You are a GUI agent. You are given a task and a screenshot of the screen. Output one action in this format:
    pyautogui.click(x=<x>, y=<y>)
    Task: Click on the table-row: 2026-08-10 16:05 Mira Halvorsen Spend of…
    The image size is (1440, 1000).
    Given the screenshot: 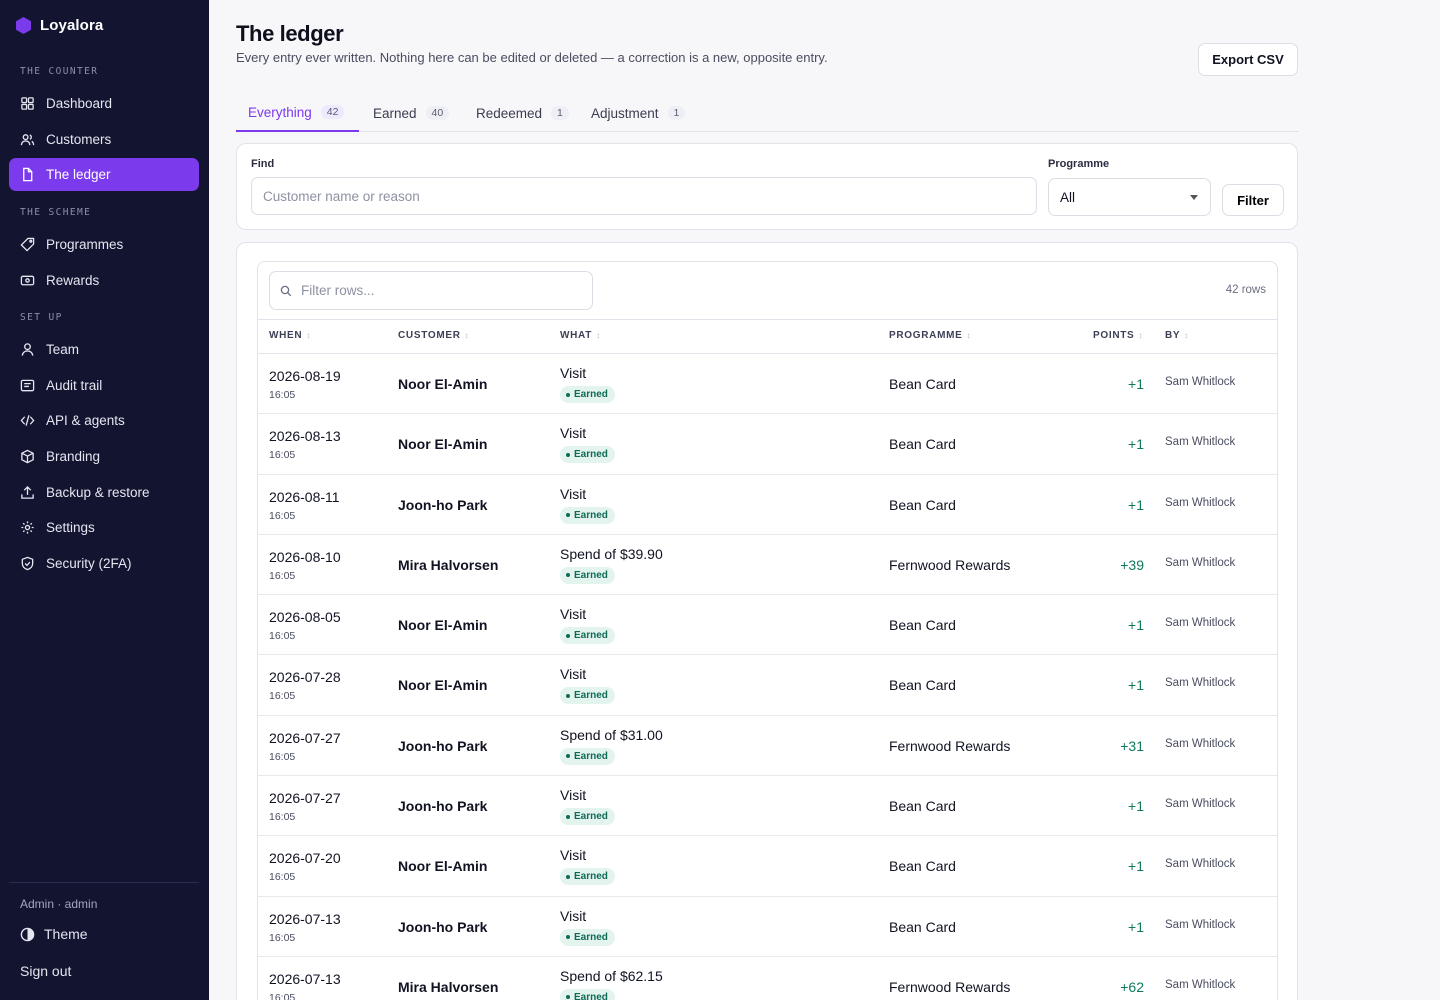 What is the action you would take?
    pyautogui.click(x=767, y=565)
    